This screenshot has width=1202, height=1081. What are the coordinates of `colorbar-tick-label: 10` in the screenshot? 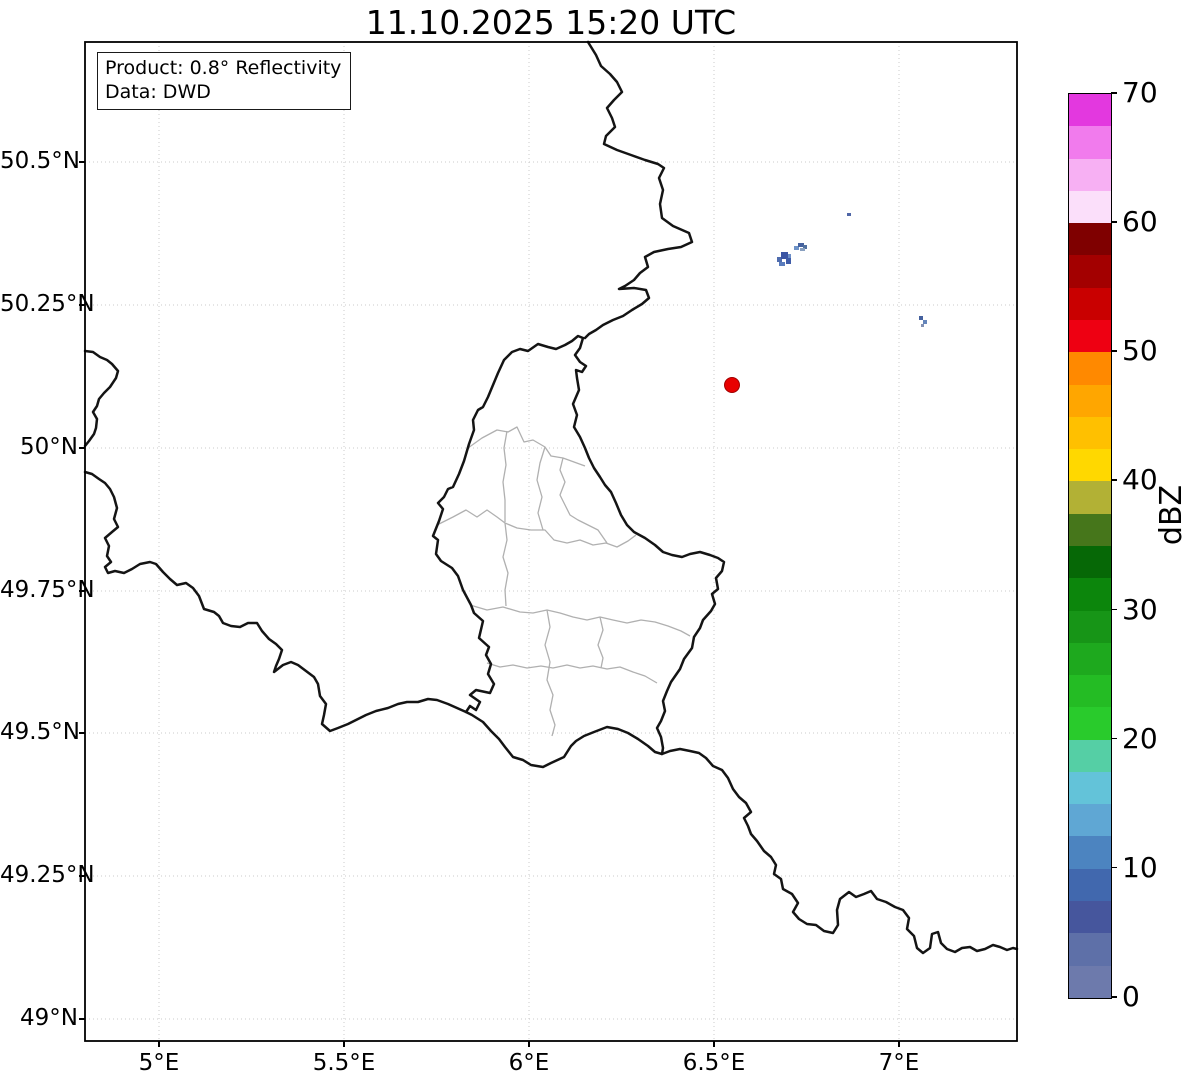 It's located at (1140, 867).